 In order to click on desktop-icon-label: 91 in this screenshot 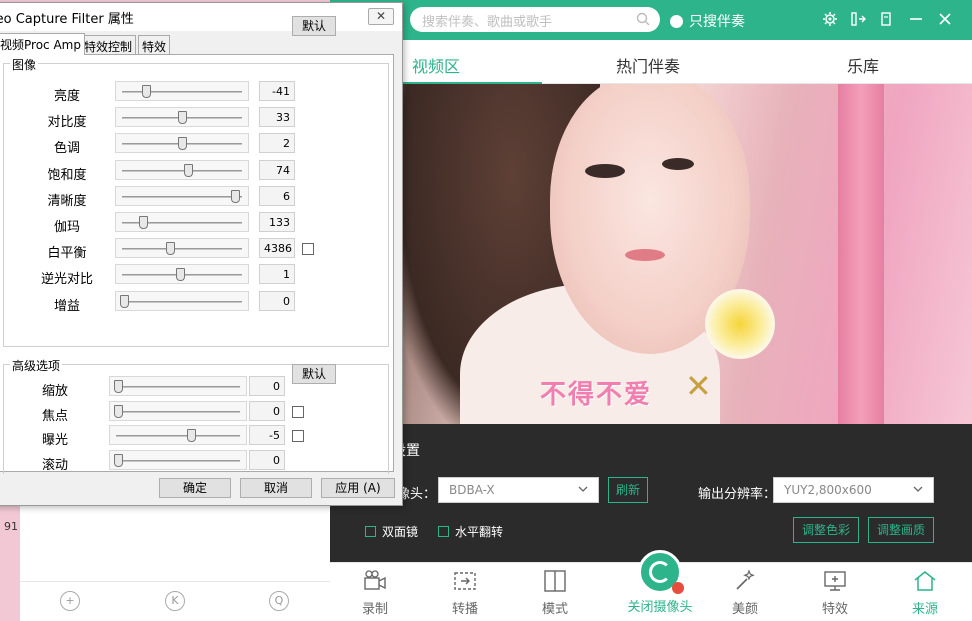, I will do `click(11, 526)`.